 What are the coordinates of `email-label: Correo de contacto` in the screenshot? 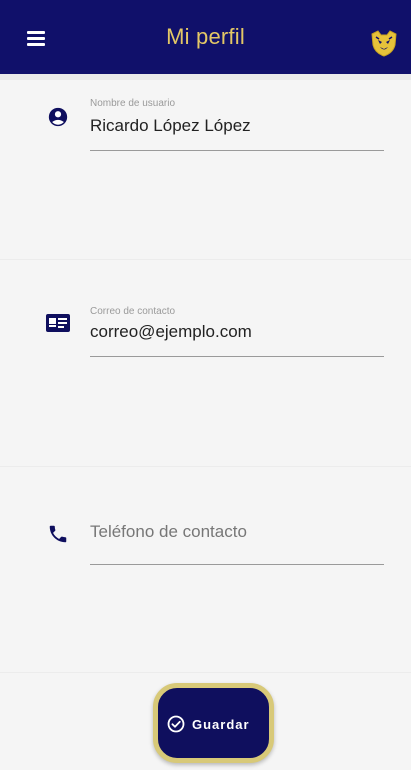 It's located at (133, 311).